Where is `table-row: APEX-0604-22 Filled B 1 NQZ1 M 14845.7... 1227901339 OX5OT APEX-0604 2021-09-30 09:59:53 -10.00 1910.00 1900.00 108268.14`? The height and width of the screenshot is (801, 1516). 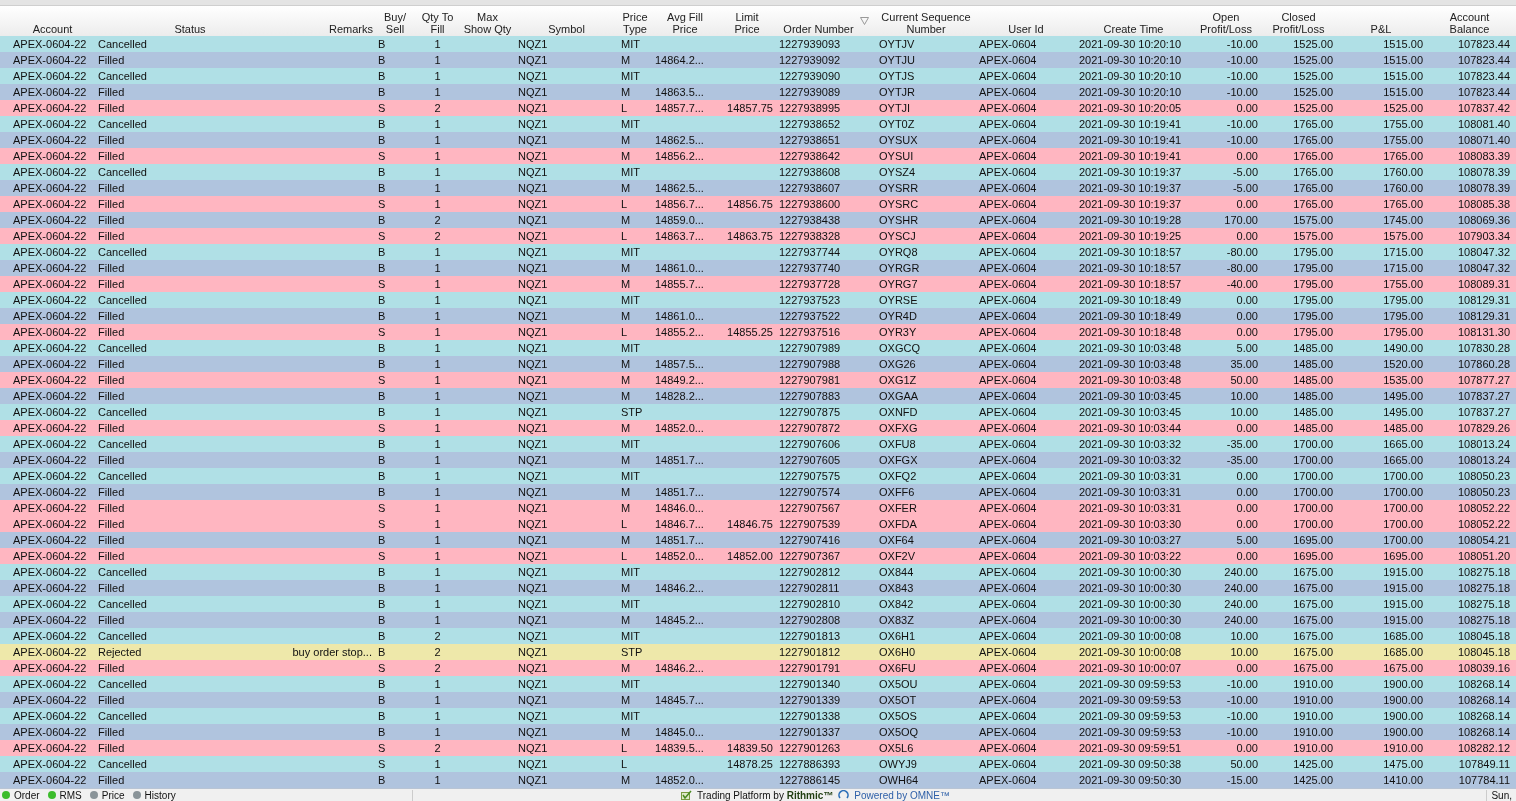
table-row: APEX-0604-22 Filled B 1 NQZ1 M 14845.7... 1227901339 OX5OT APEX-0604 2021-09-30 09:59:53 -10.00 1910.00 1900.00 108268.14 is located at coordinates (758, 700).